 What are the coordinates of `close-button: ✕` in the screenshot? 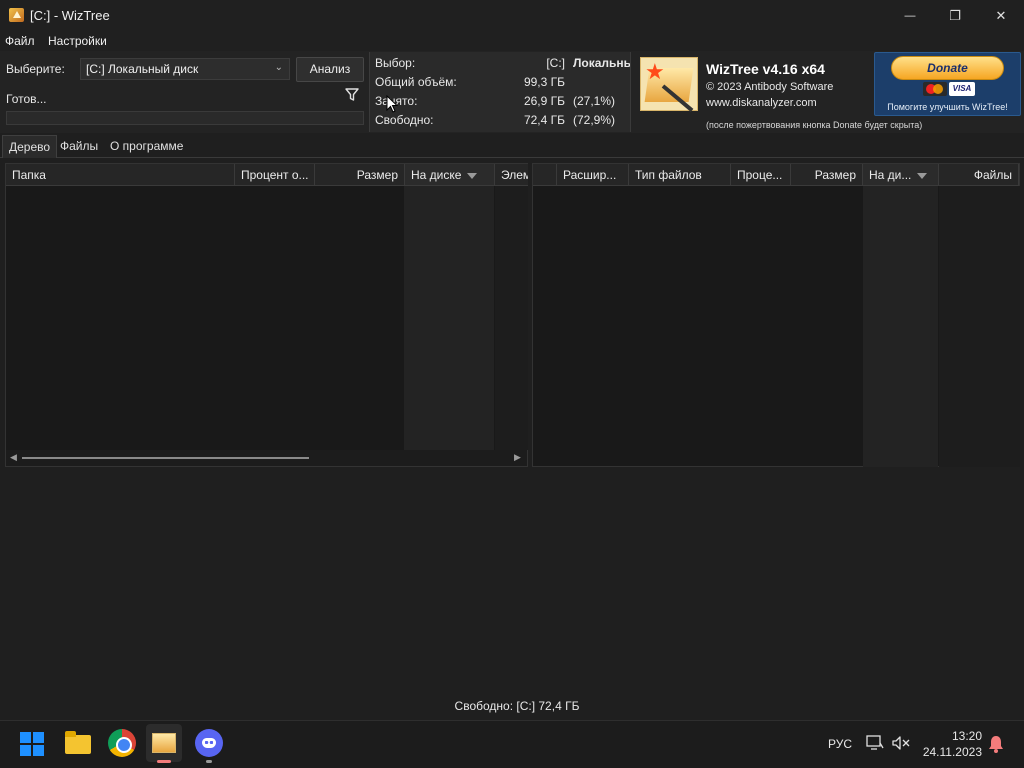 It's located at (1001, 15).